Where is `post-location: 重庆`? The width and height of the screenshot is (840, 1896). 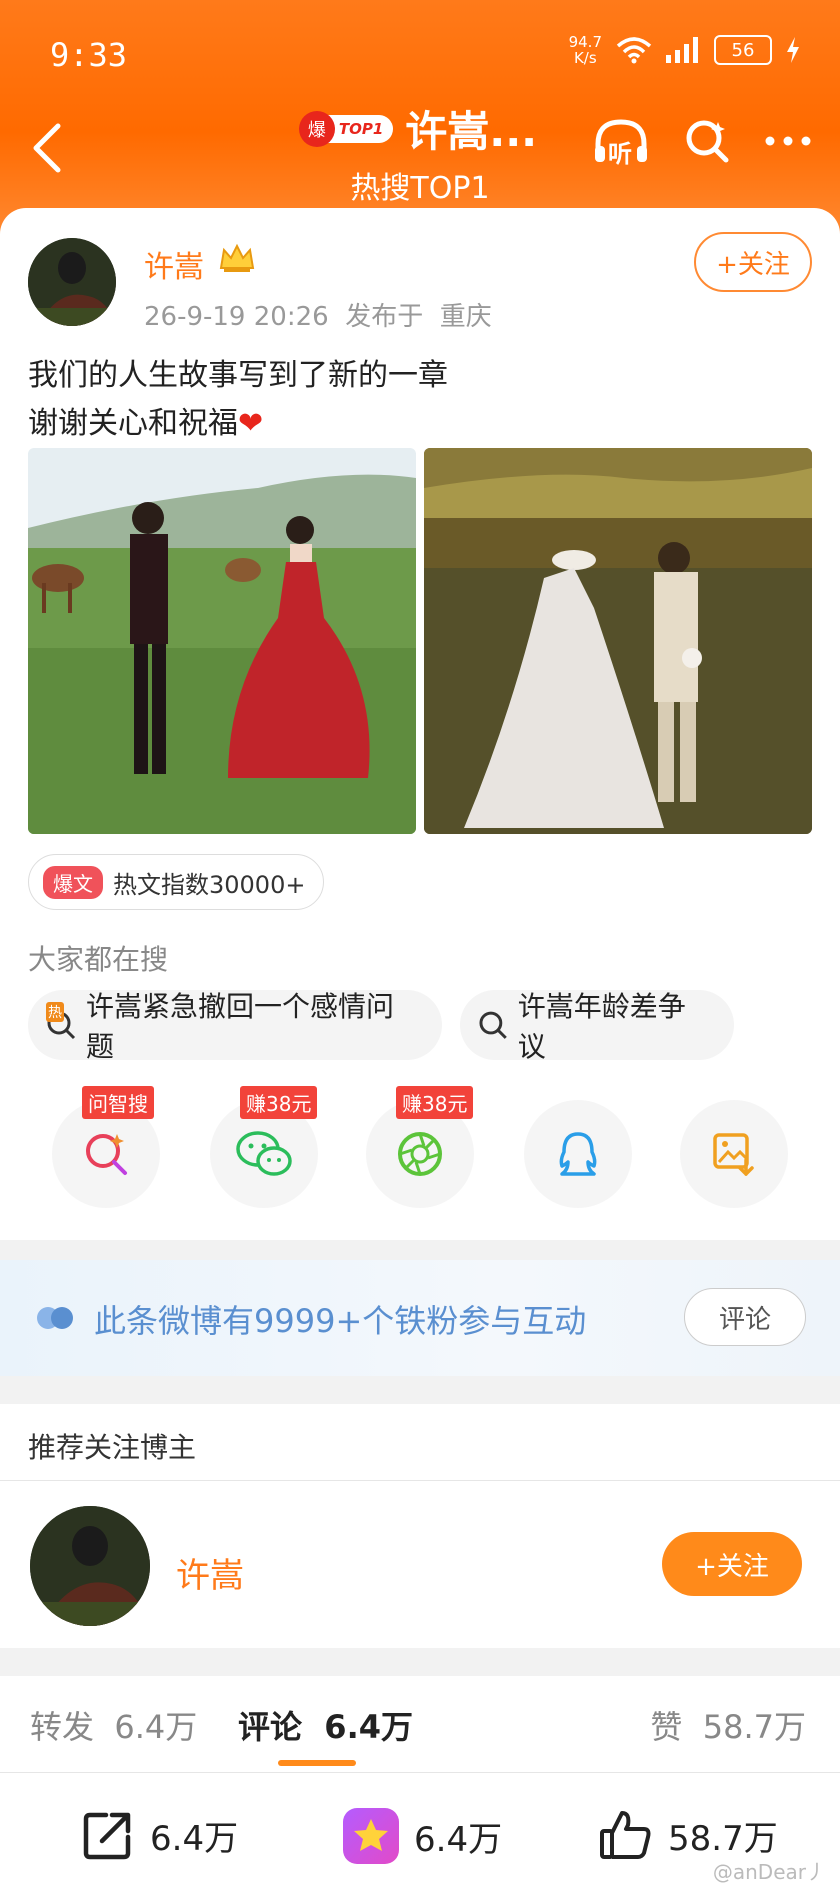
post-location: 重庆 is located at coordinates (465, 317).